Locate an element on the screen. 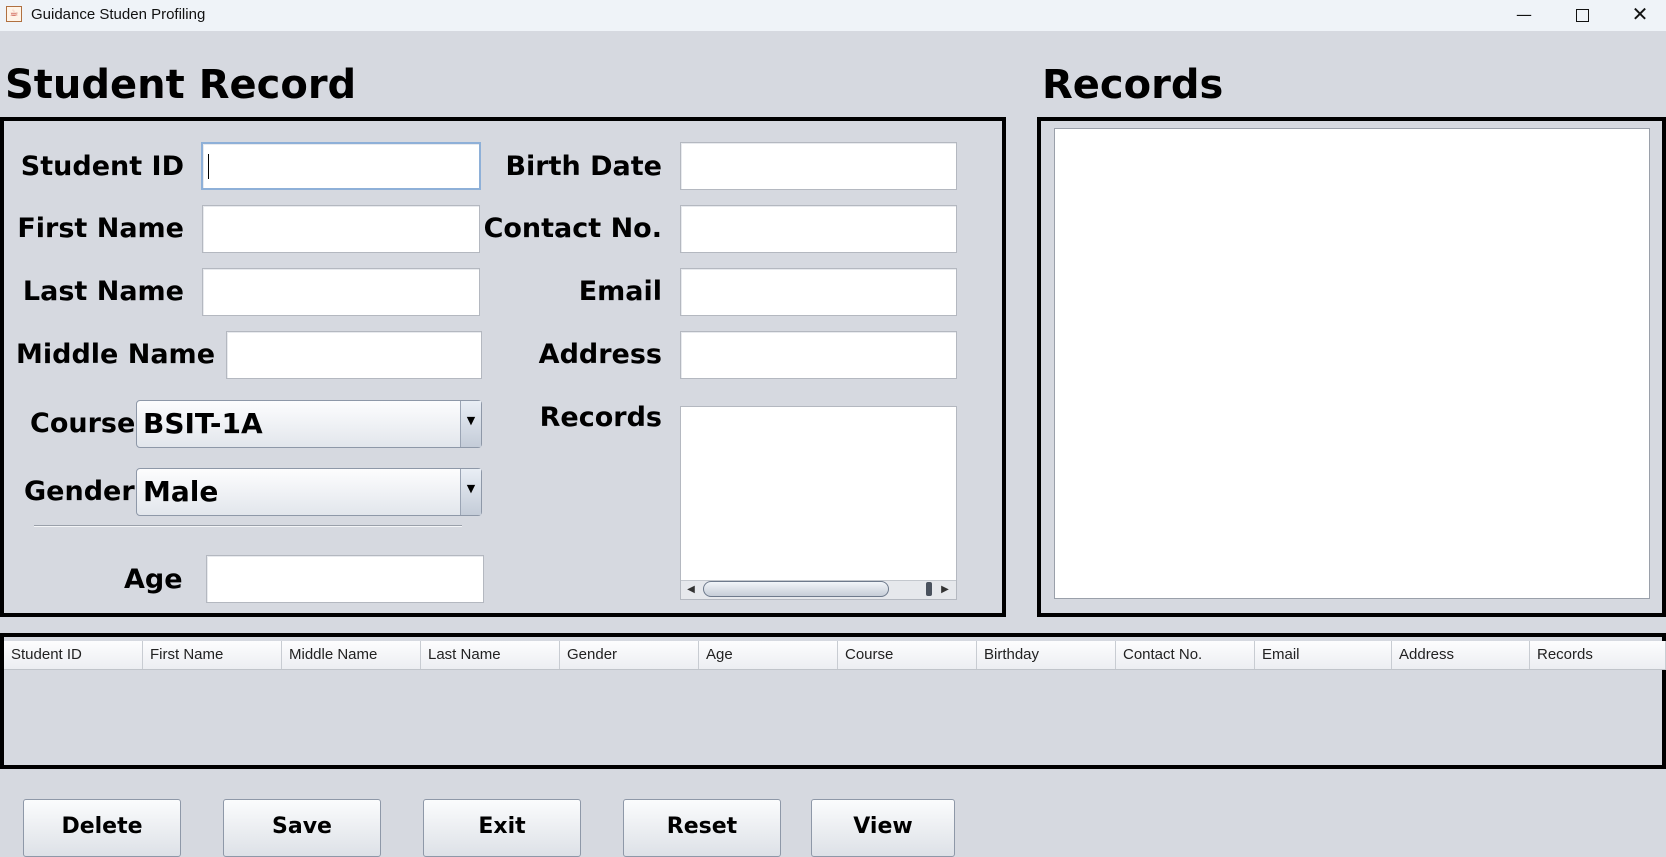 This screenshot has height=857, width=1666. course-selected-value: BSIT-1A is located at coordinates (203, 423).